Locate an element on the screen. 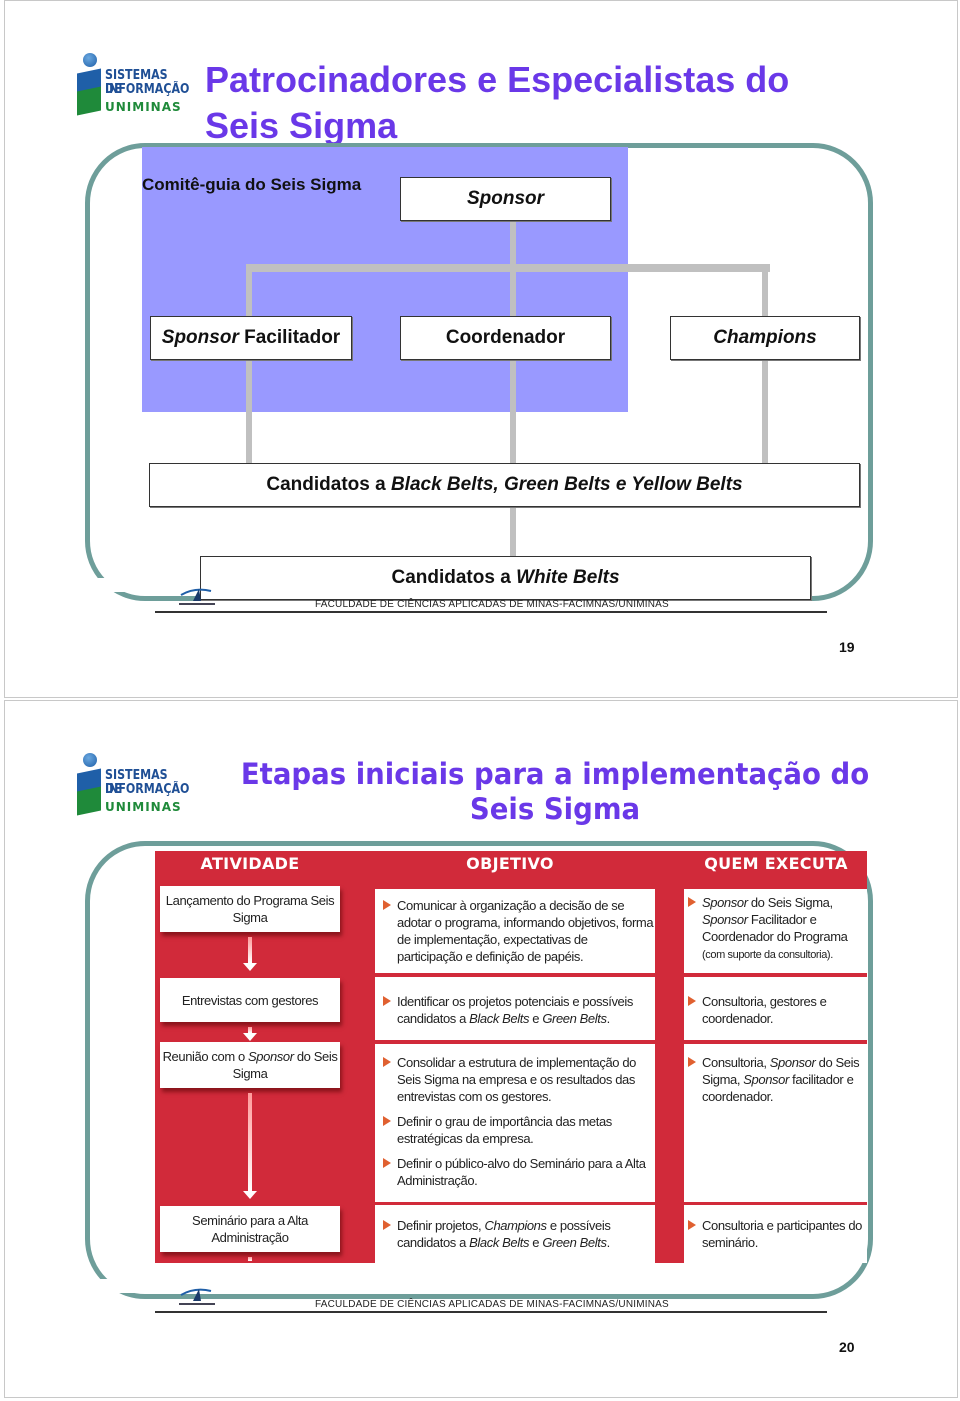 This screenshot has height=1401, width=960. sponsor-label: Sponsor is located at coordinates (505, 198).